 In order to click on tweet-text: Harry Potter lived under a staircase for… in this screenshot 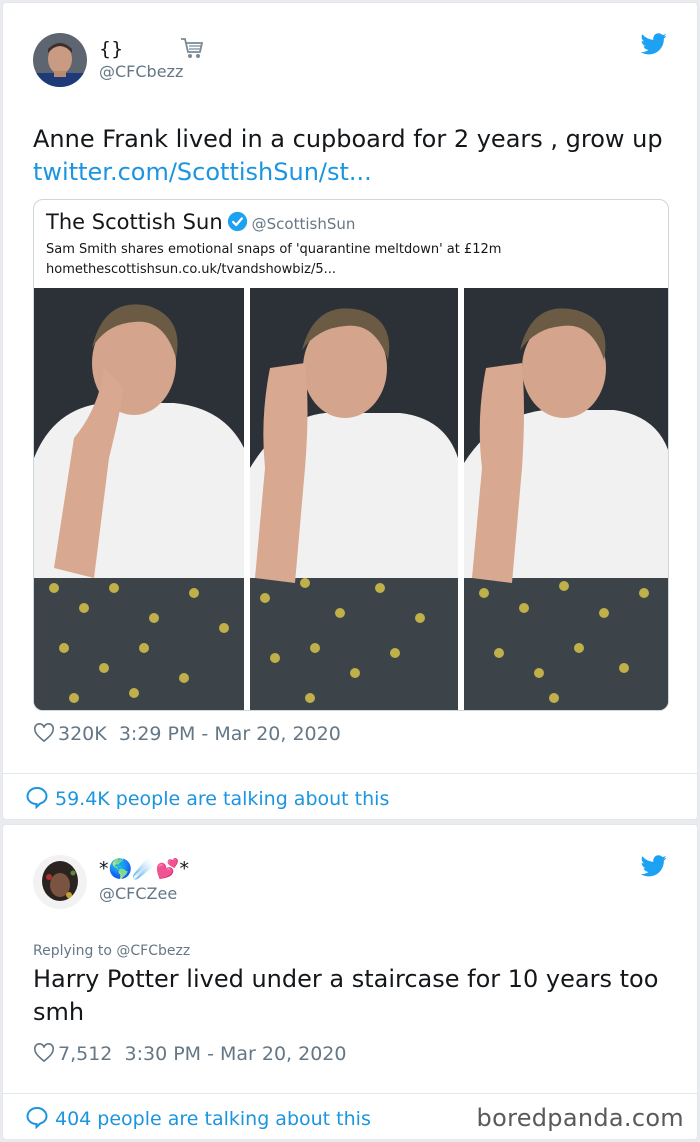, I will do `click(346, 995)`.